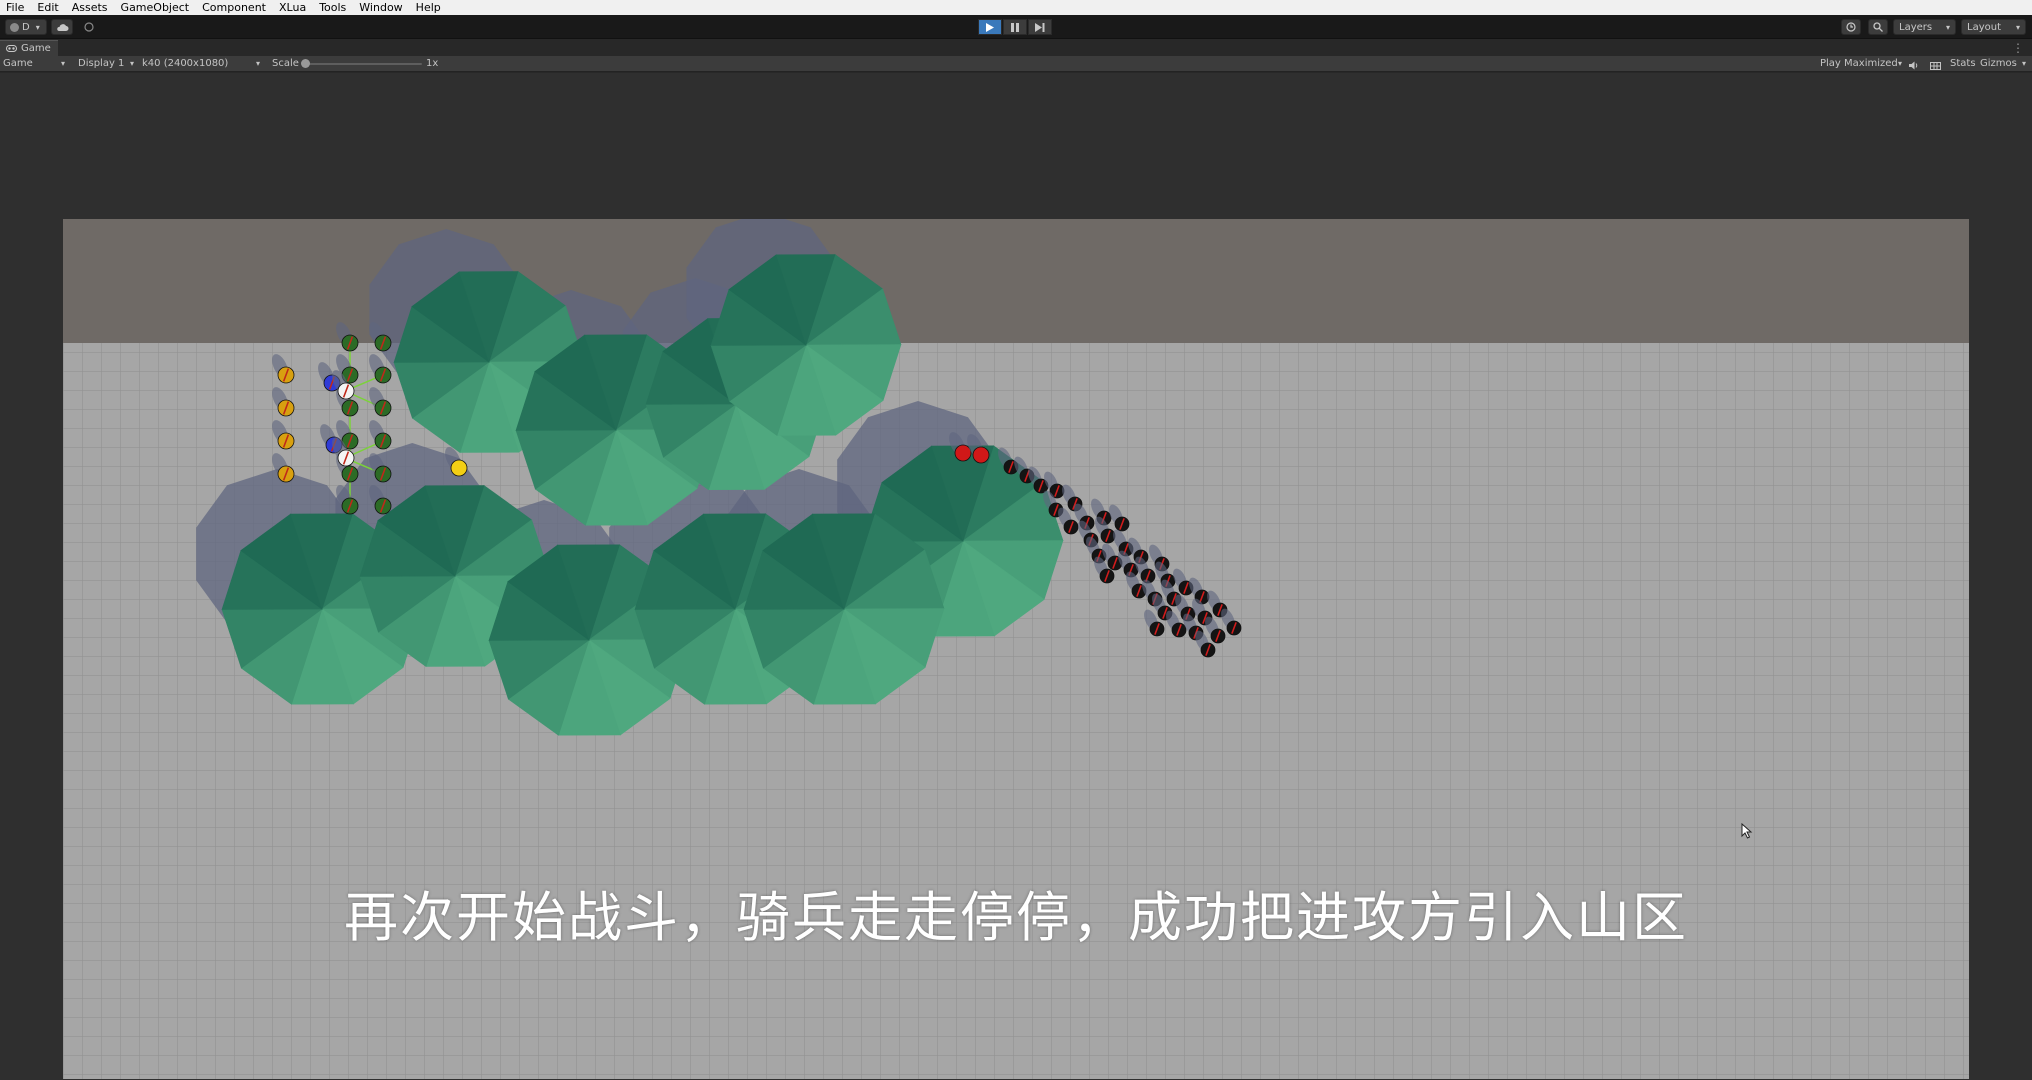 The width and height of the screenshot is (2032, 1080). What do you see at coordinates (1016, 917) in the screenshot?
I see `subtitle-caption: 再次开始战斗，骑兵走走停停，成功把进攻方引入山区` at bounding box center [1016, 917].